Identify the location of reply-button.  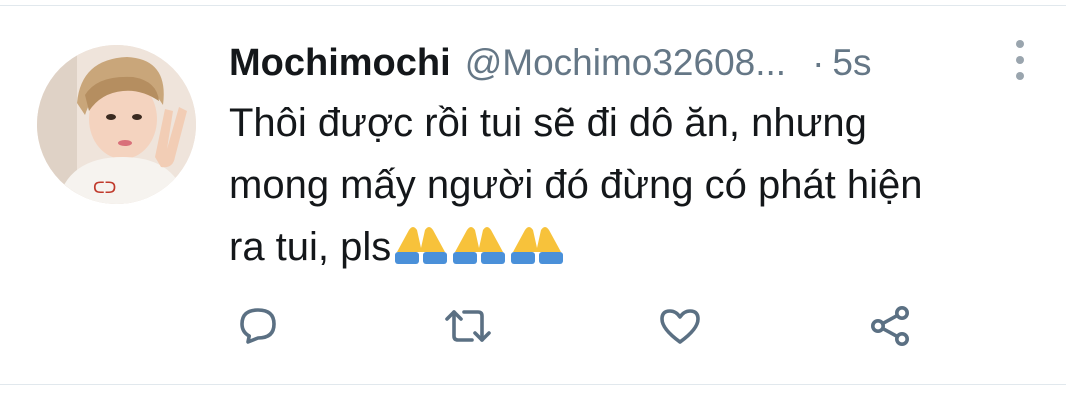
(258, 326).